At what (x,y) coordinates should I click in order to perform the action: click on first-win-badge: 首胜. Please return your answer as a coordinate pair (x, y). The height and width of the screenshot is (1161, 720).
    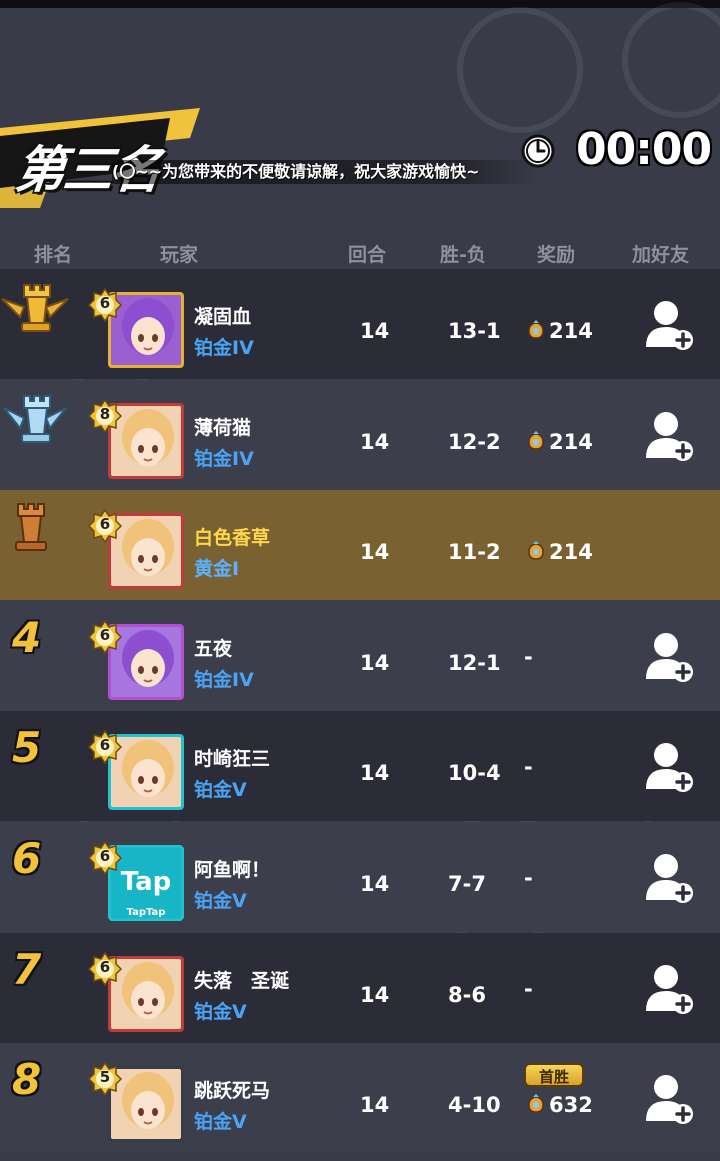
    Looking at the image, I should click on (554, 1075).